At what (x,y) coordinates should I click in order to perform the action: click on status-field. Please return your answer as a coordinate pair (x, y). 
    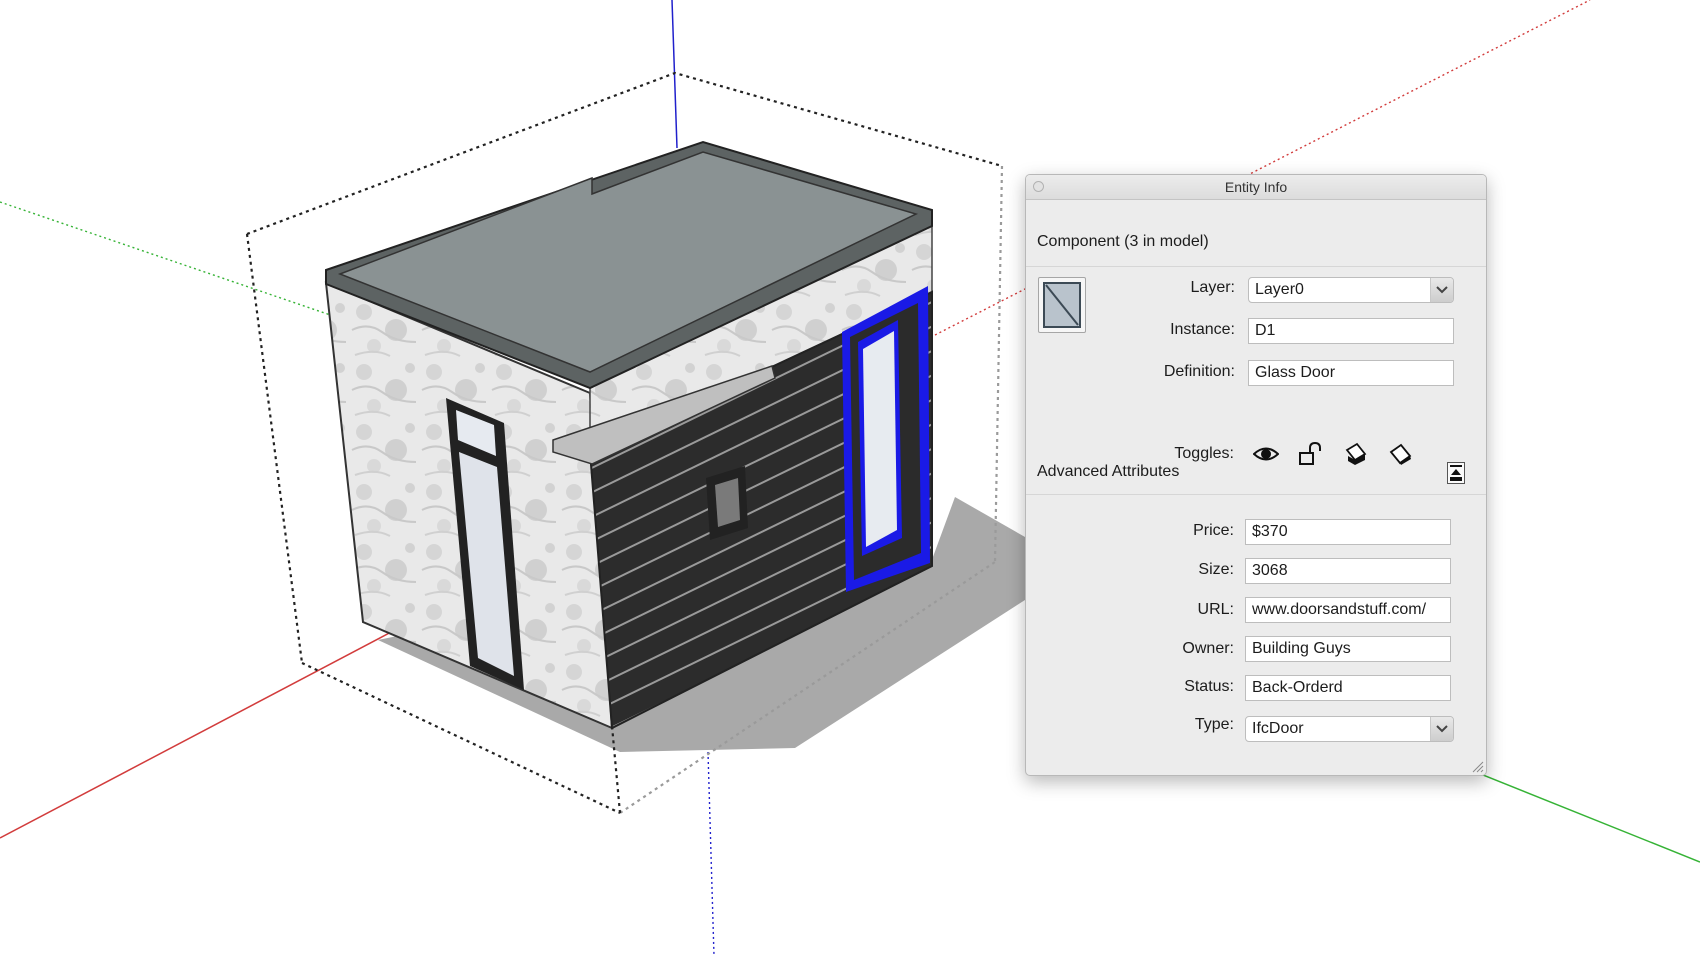
    Looking at the image, I should click on (1348, 688).